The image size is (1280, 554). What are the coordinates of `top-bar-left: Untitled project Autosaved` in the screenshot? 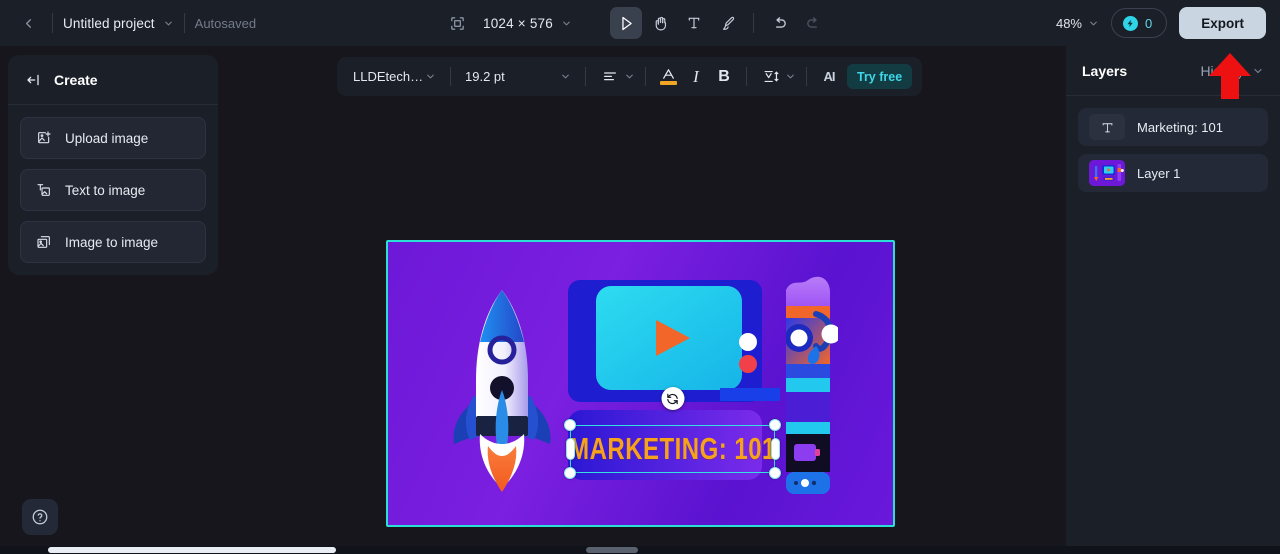 It's located at (128, 23).